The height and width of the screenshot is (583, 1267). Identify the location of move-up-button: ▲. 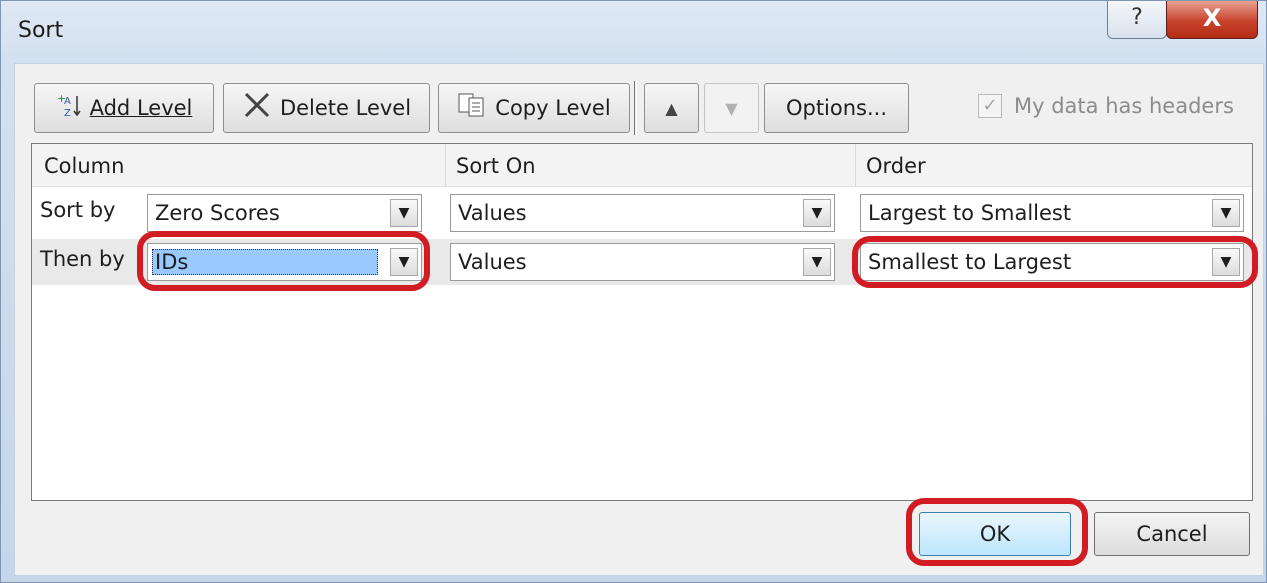
(671, 108).